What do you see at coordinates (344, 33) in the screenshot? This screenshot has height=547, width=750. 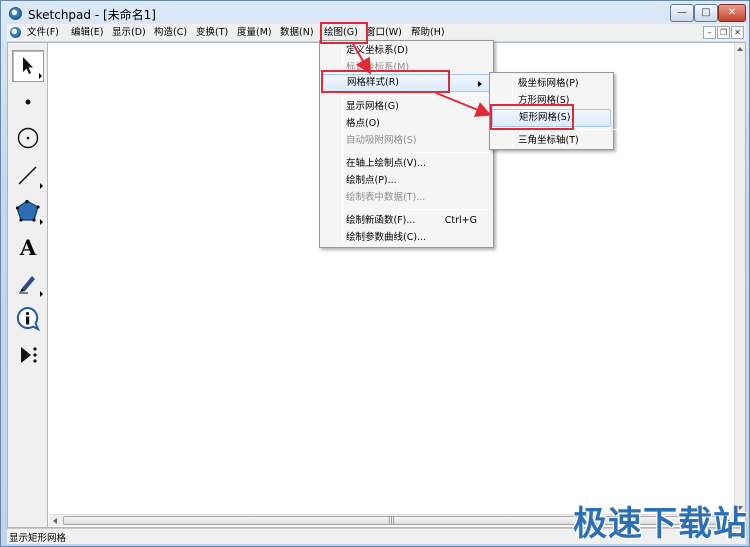 I see `annotation-box-graph-menu` at bounding box center [344, 33].